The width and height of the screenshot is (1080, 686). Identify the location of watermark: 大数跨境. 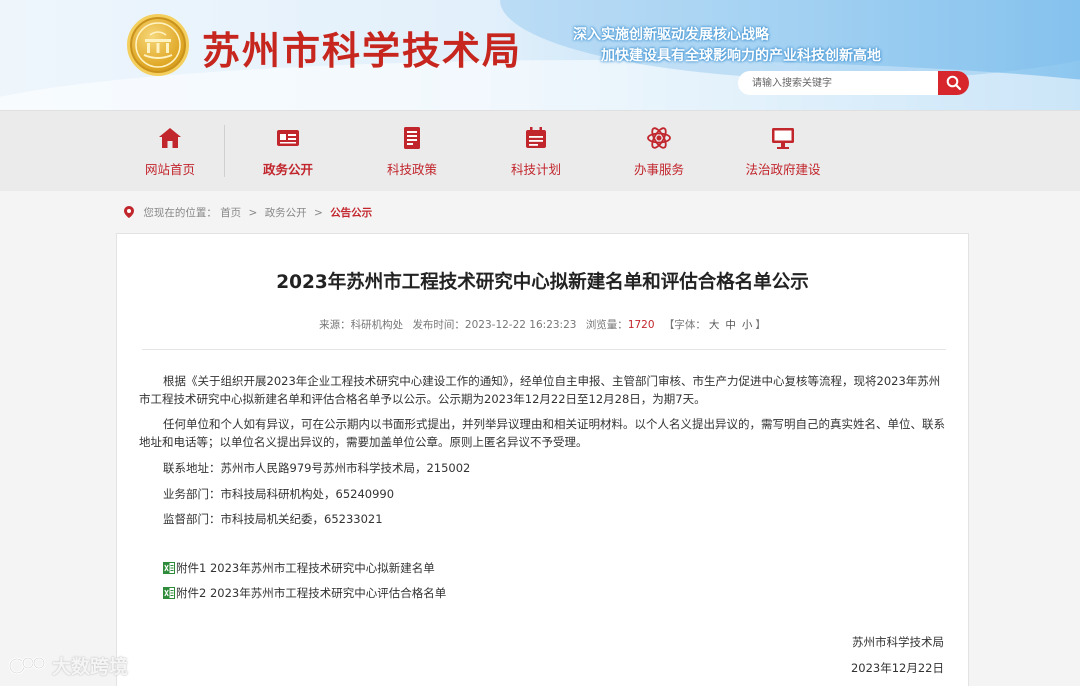
(68, 665).